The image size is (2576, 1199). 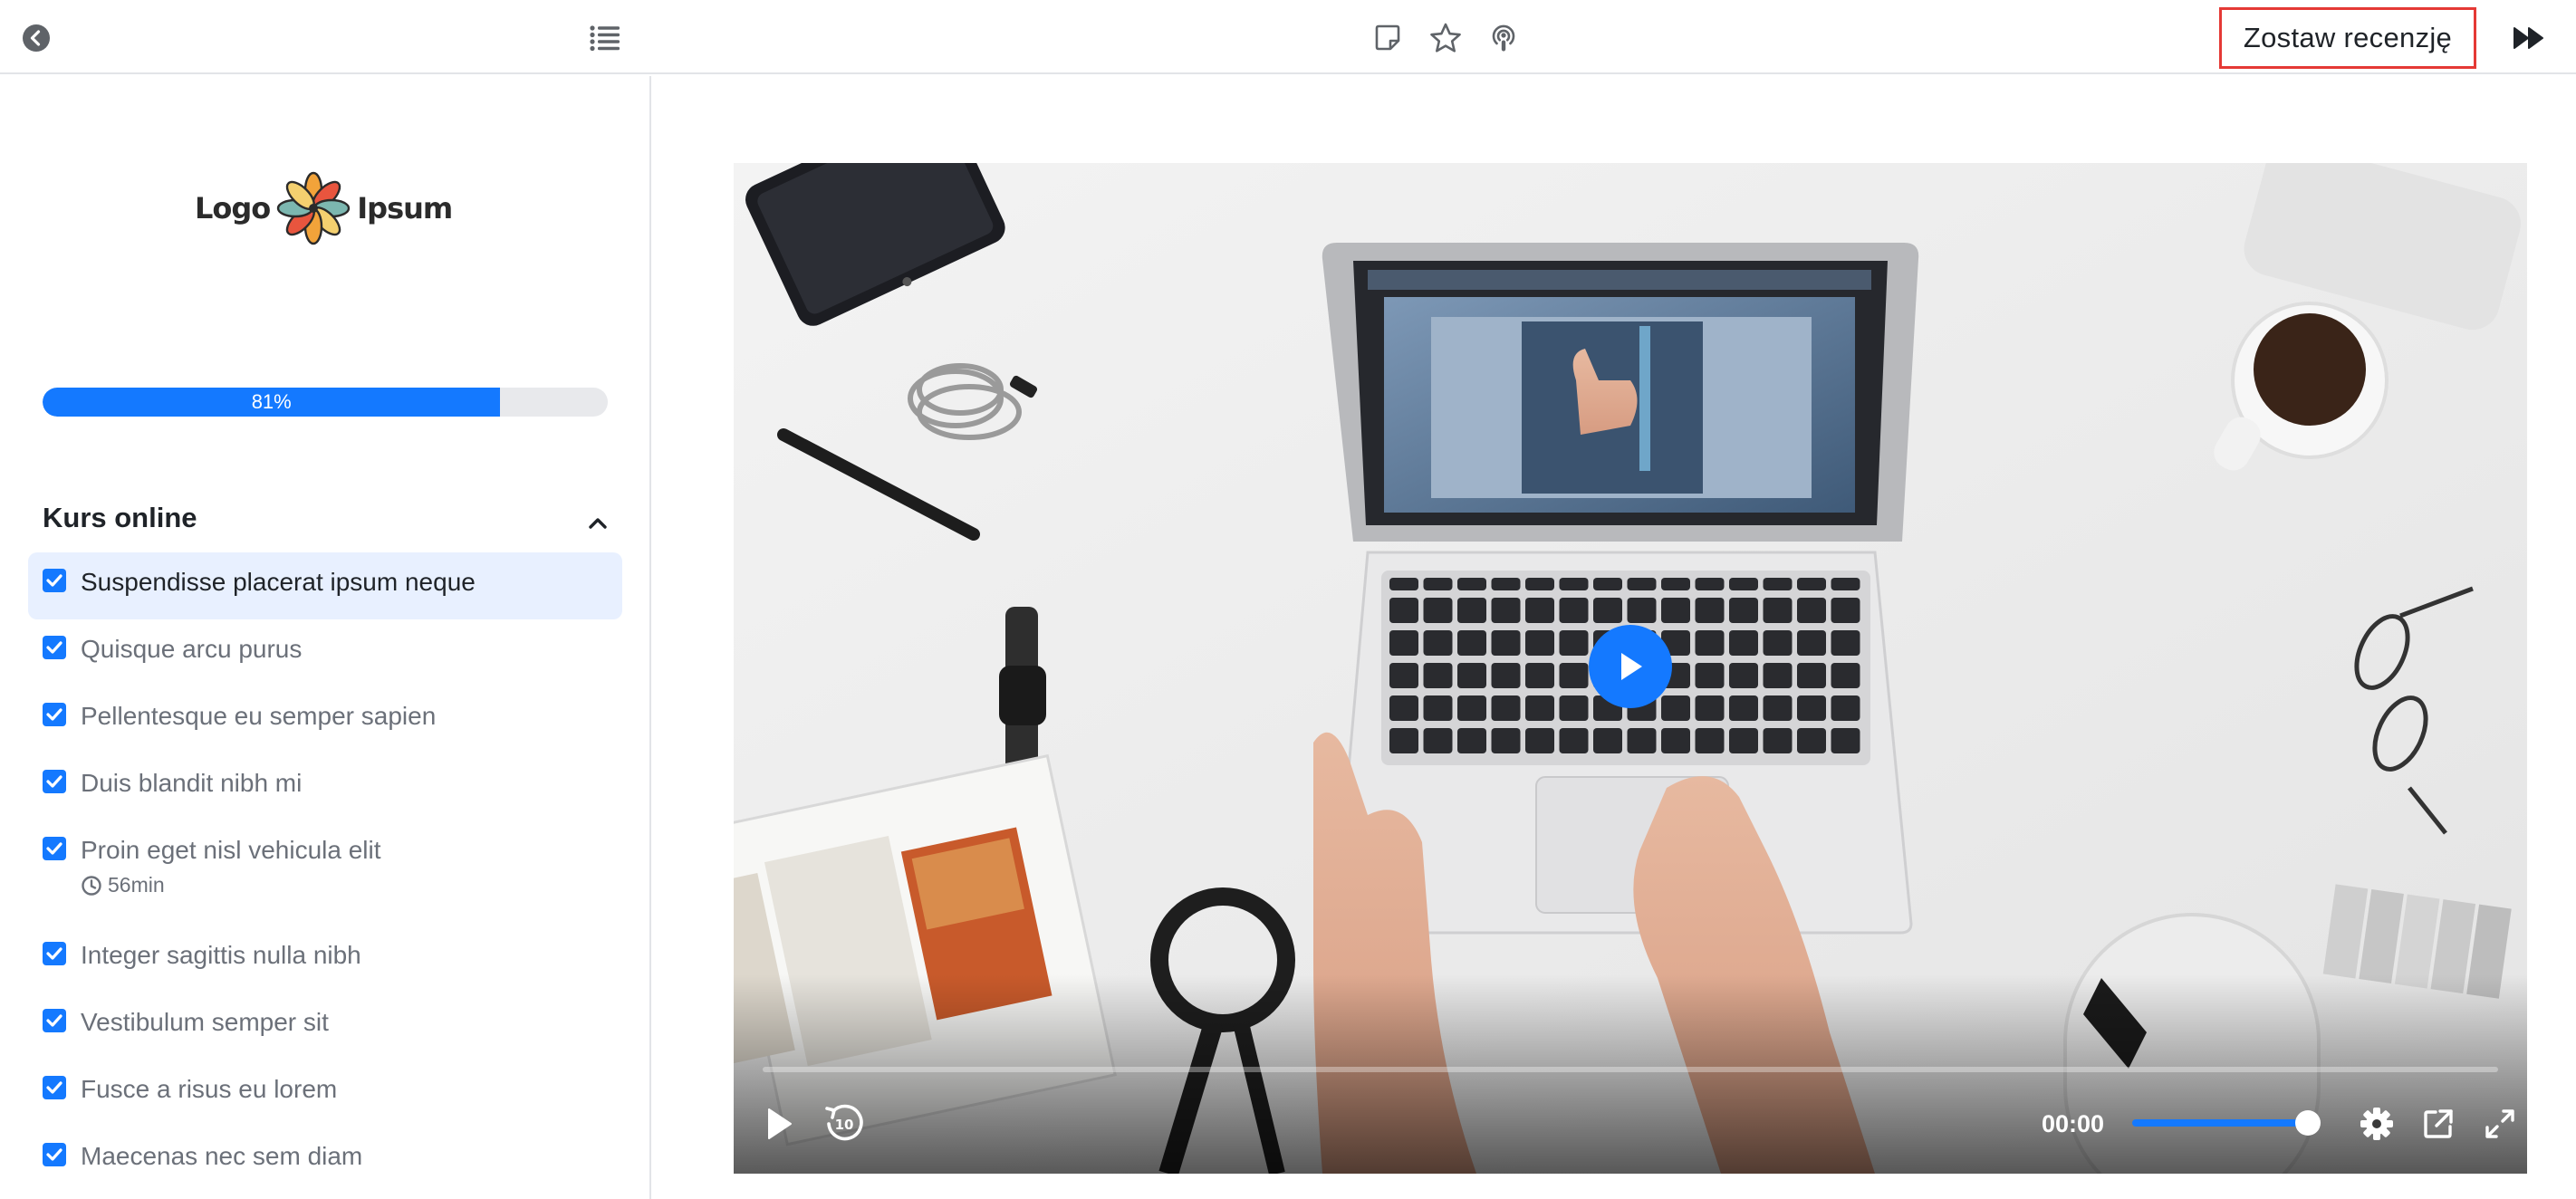 I want to click on sticky-note-icon, so click(x=1387, y=37).